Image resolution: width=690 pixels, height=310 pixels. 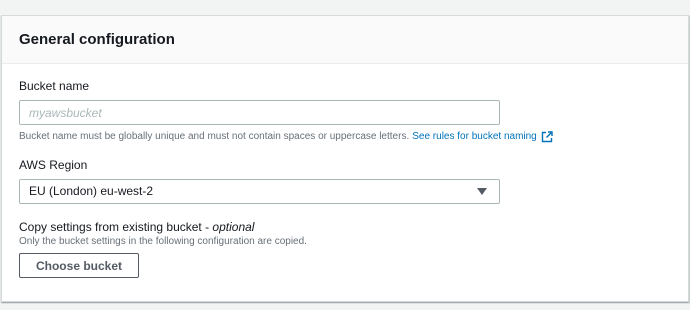 What do you see at coordinates (97, 39) in the screenshot?
I see `panel-title: General configuration` at bounding box center [97, 39].